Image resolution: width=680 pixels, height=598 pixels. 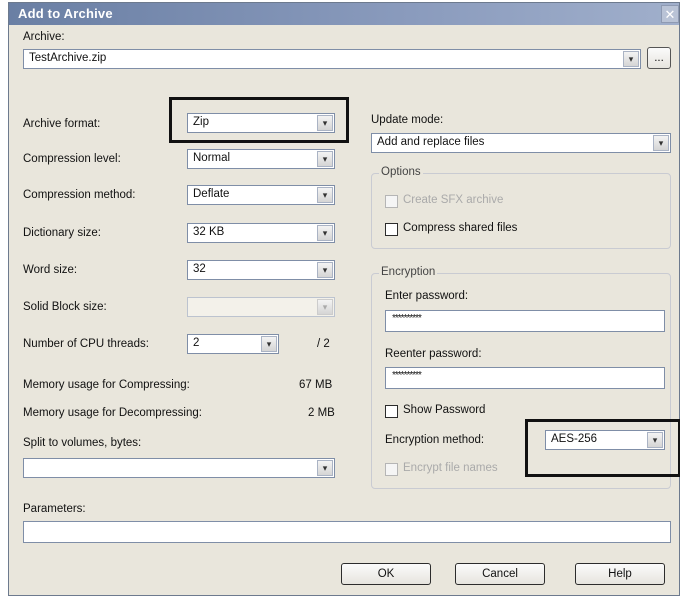 What do you see at coordinates (112, 413) in the screenshot?
I see `memory-decompress-label: Memory usage for Decompressing:` at bounding box center [112, 413].